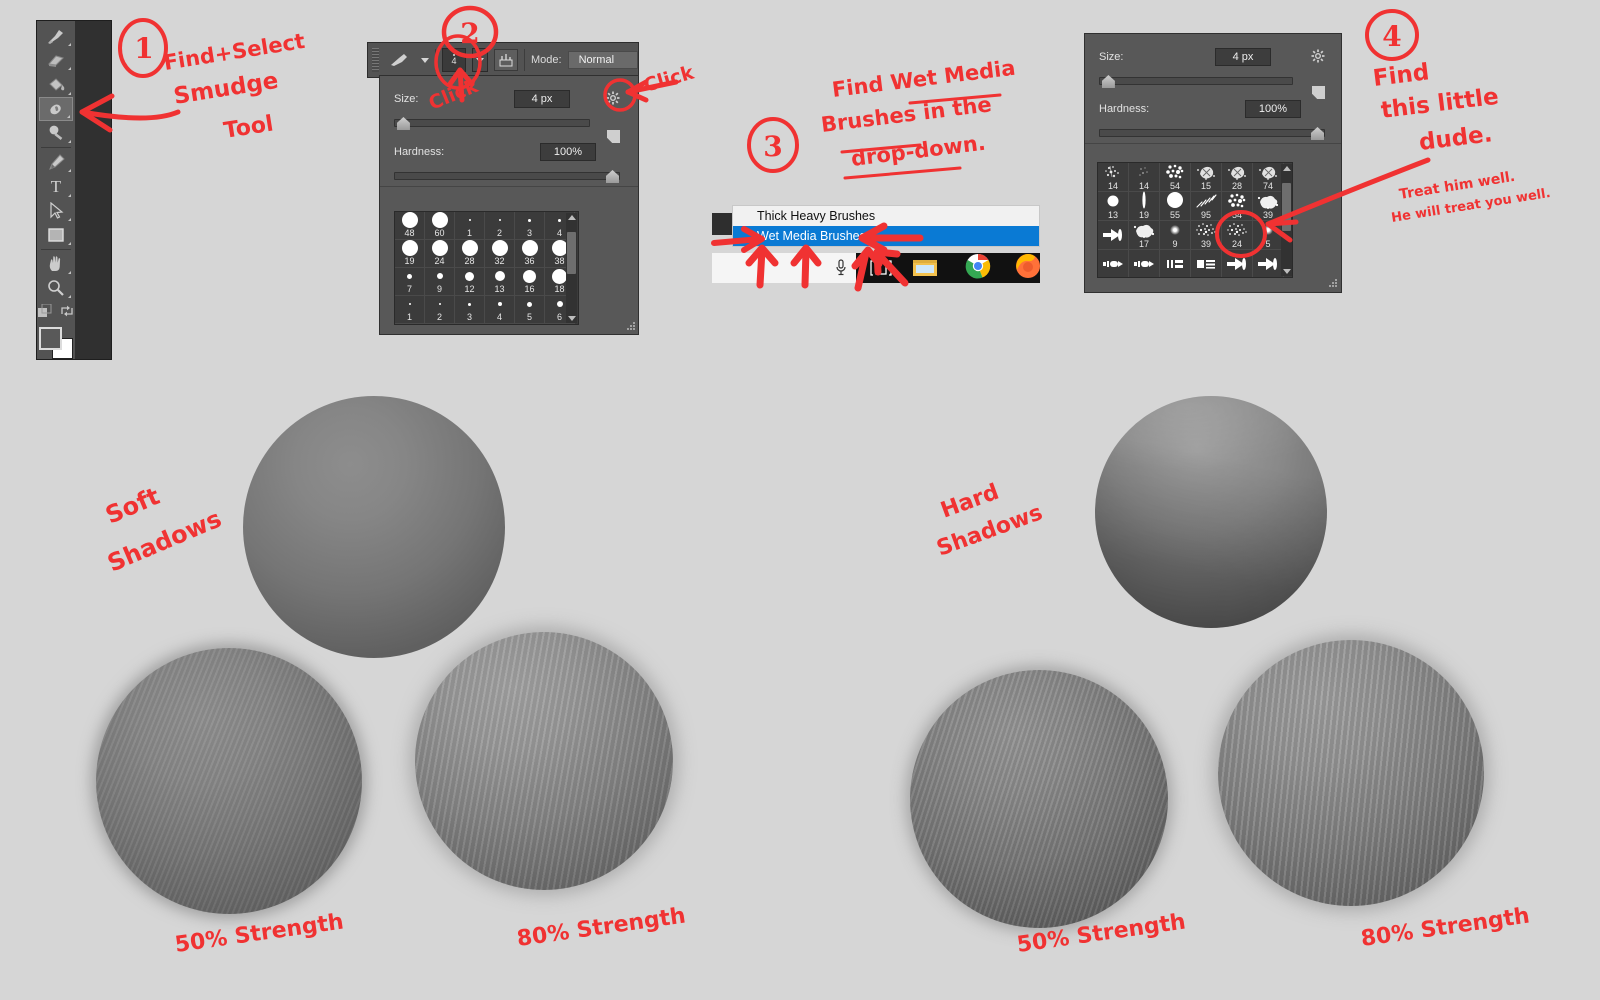 The height and width of the screenshot is (1000, 1600). I want to click on brush-preset-cell: 36, so click(530, 254).